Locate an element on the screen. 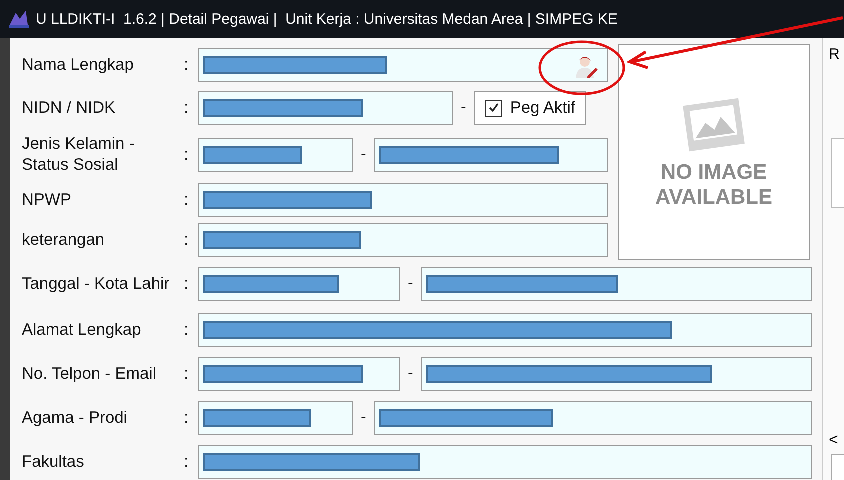 Image resolution: width=844 pixels, height=480 pixels. no-image-text: NO IMAGE AVAILABLE is located at coordinates (714, 185).